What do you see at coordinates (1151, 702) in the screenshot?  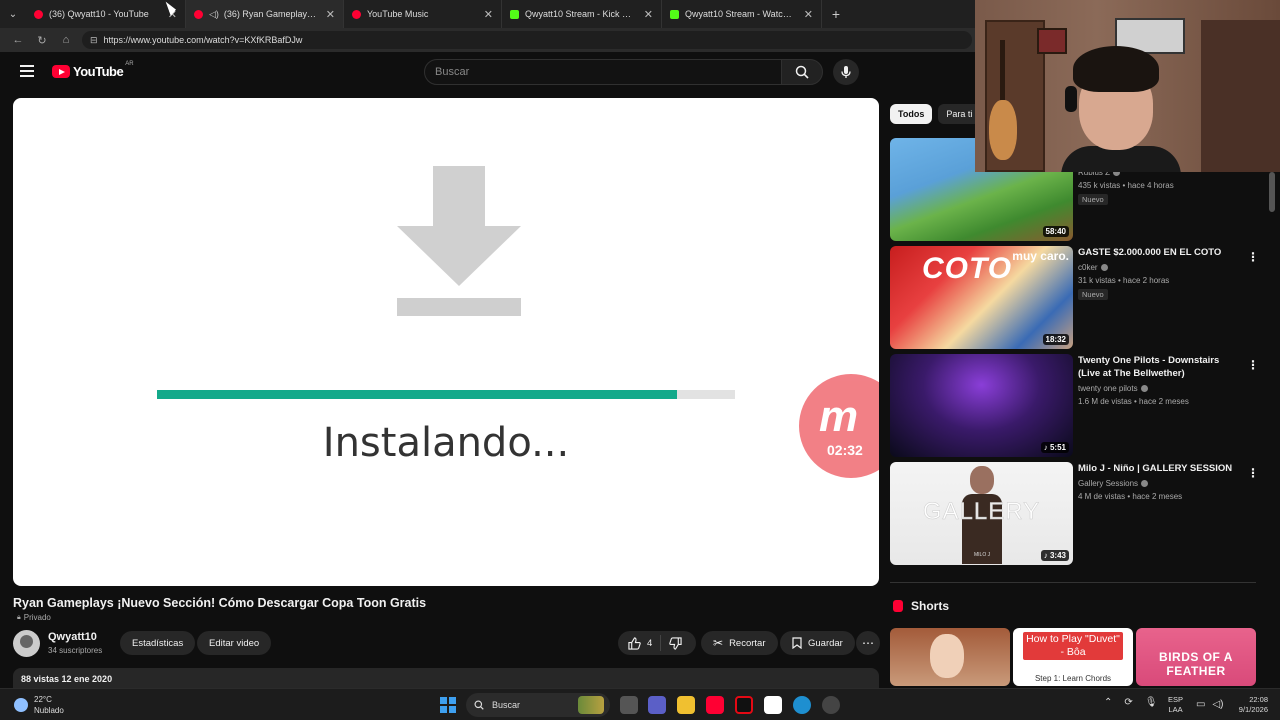 I see `microphone-icon: 🎙︎` at bounding box center [1151, 702].